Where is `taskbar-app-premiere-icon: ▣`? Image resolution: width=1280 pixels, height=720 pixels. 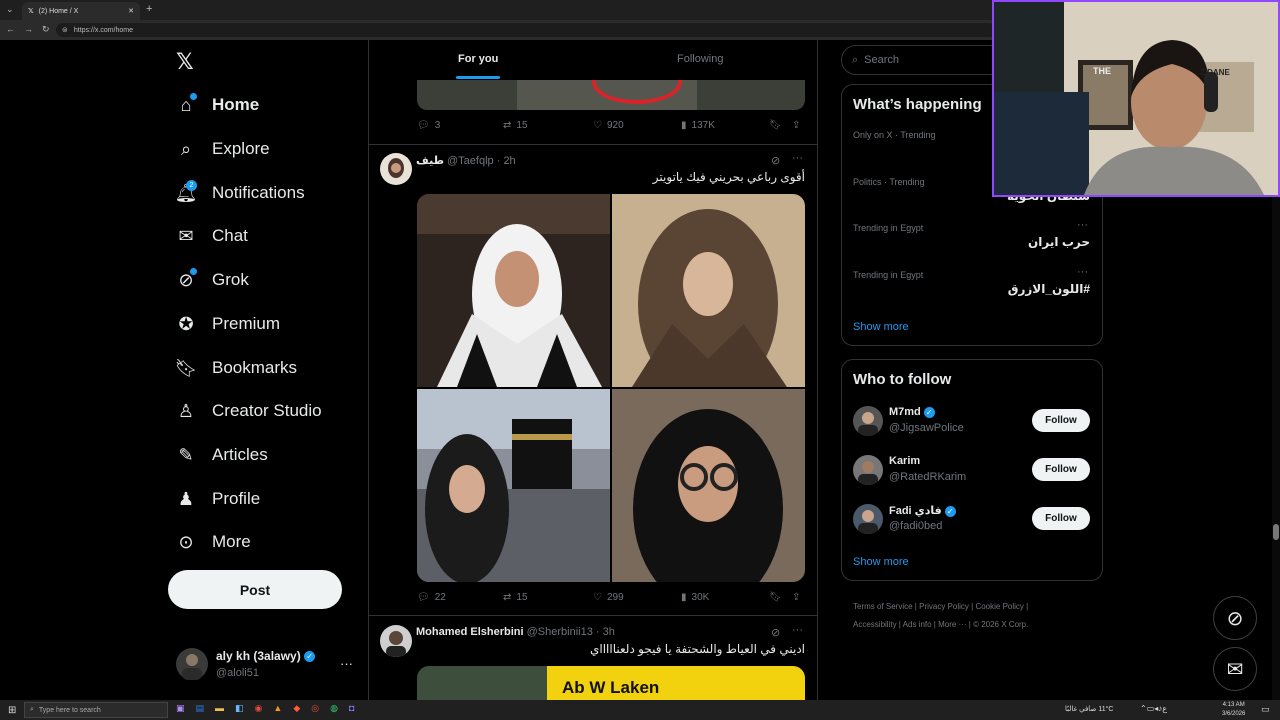 taskbar-app-premiere-icon: ▣ is located at coordinates (180, 708).